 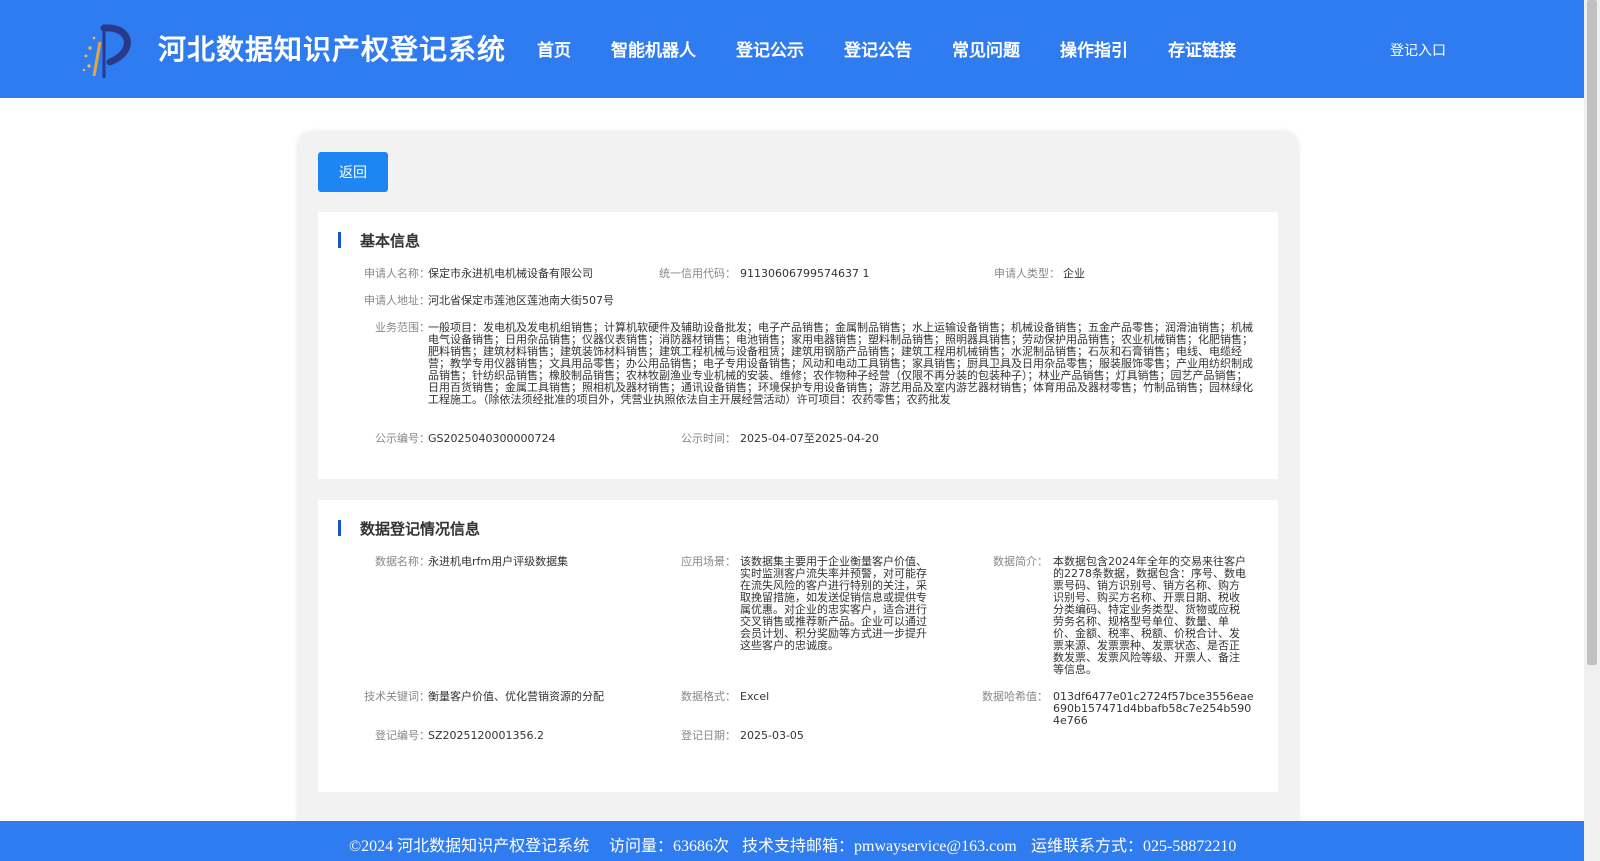 What do you see at coordinates (420, 529) in the screenshot?
I see `registration-info-title: 数据登记情况信息` at bounding box center [420, 529].